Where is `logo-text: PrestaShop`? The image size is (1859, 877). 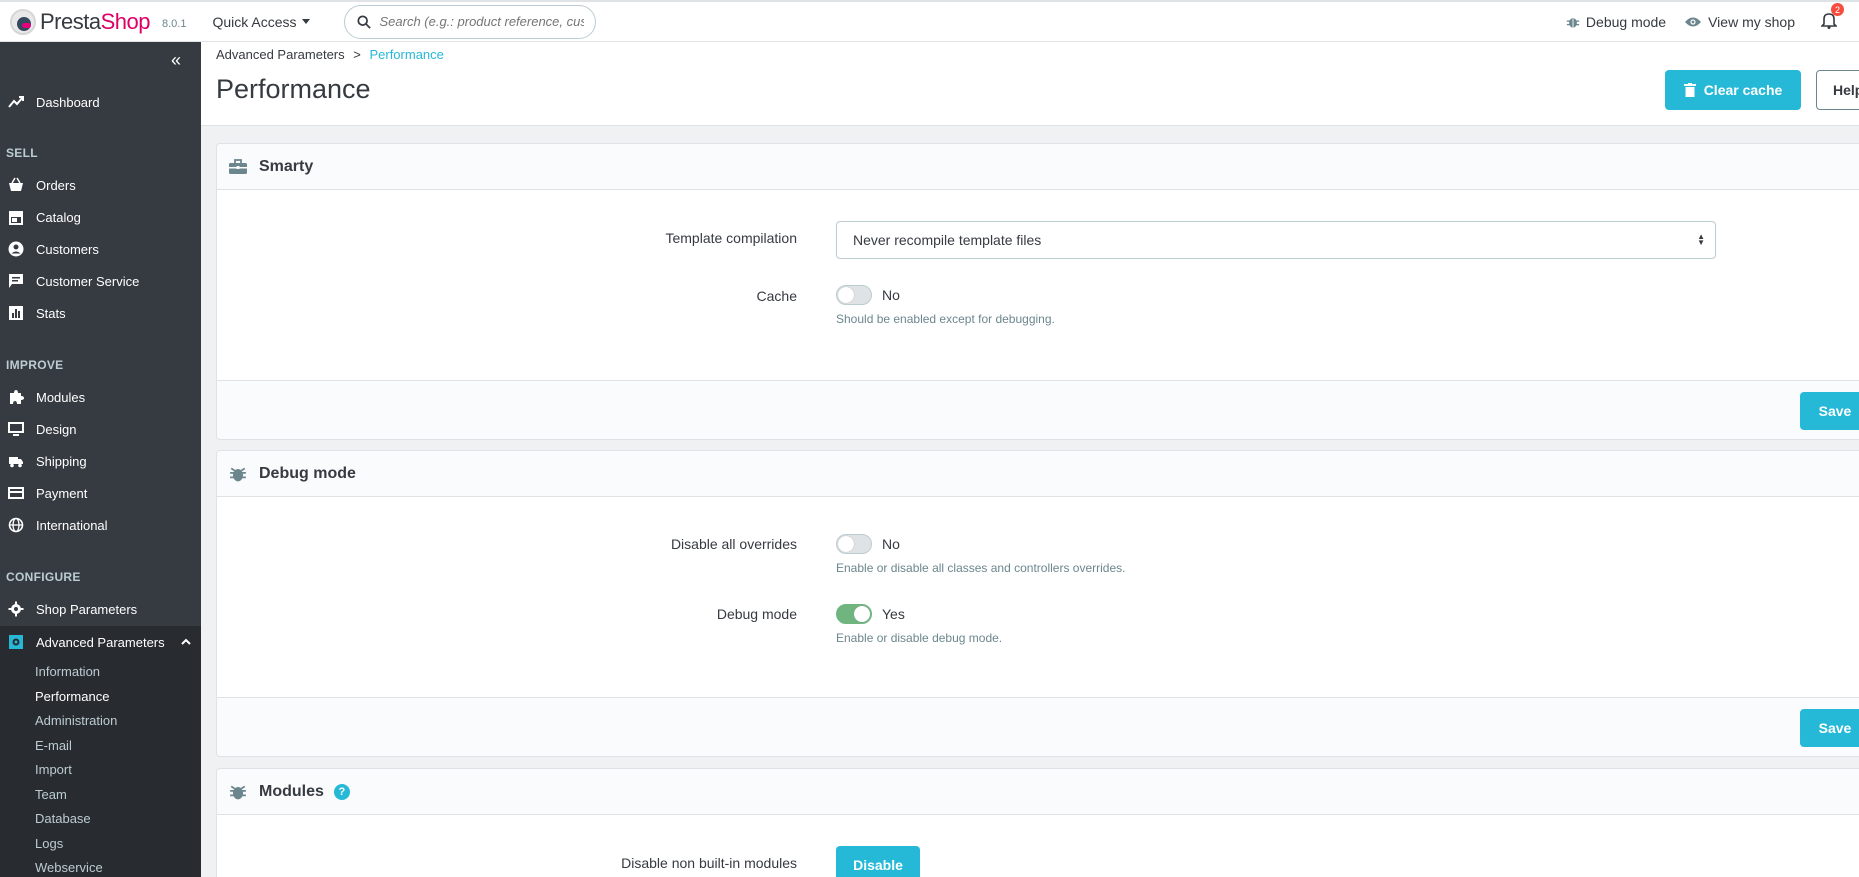
logo-text: PrestaShop is located at coordinates (95, 22).